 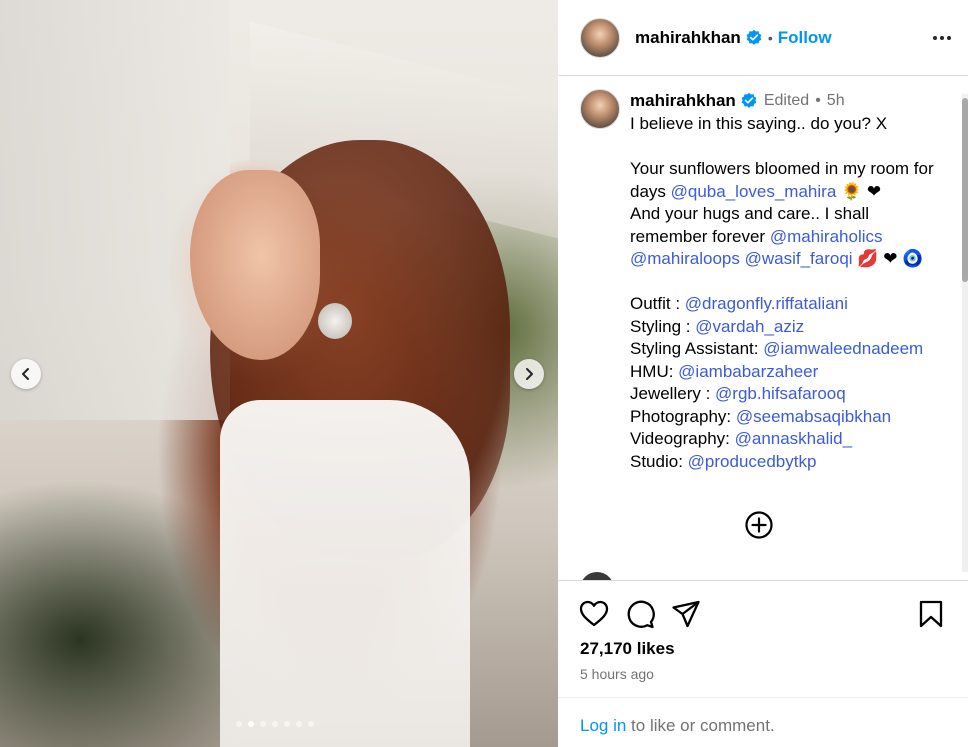 What do you see at coordinates (805, 38) in the screenshot?
I see `follow-button: Follow` at bounding box center [805, 38].